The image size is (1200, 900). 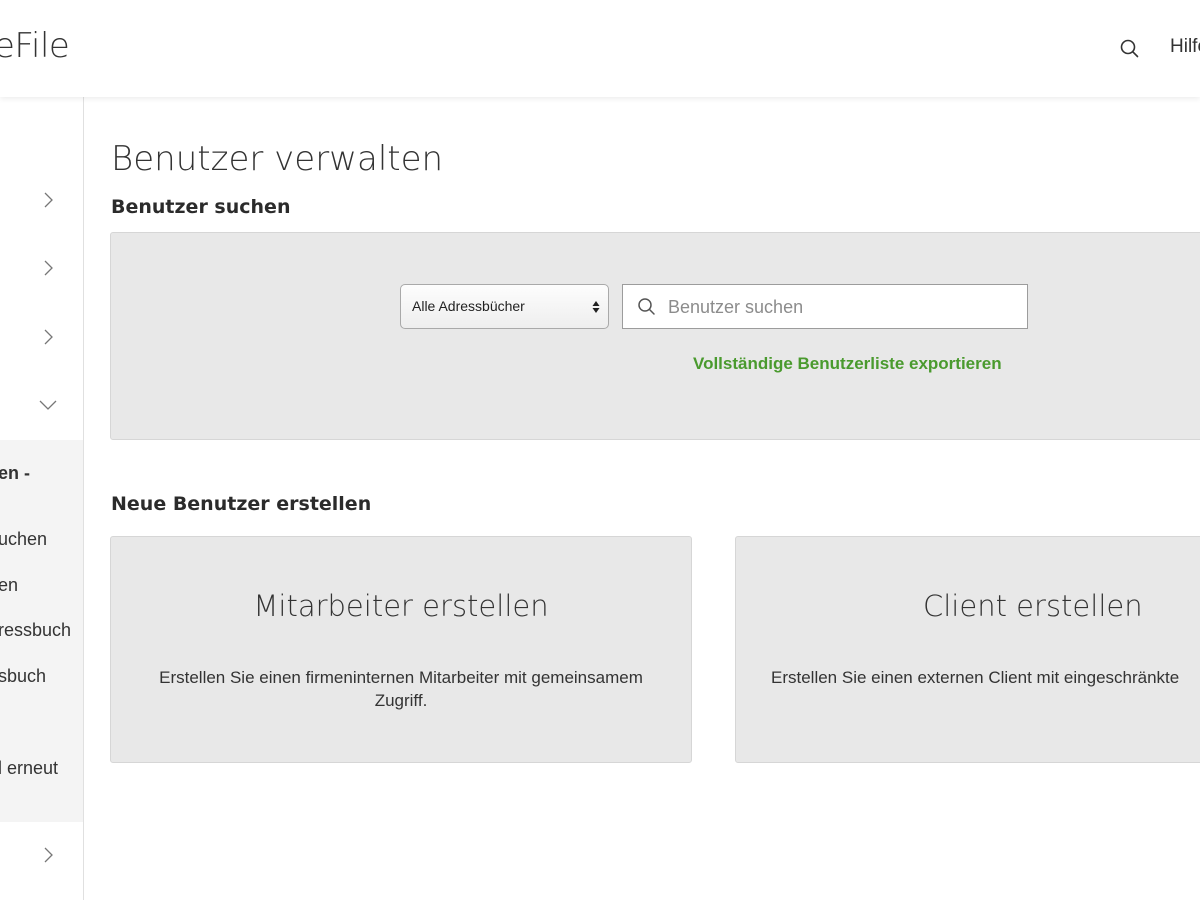 What do you see at coordinates (48, 405) in the screenshot?
I see `chevron-down-icon` at bounding box center [48, 405].